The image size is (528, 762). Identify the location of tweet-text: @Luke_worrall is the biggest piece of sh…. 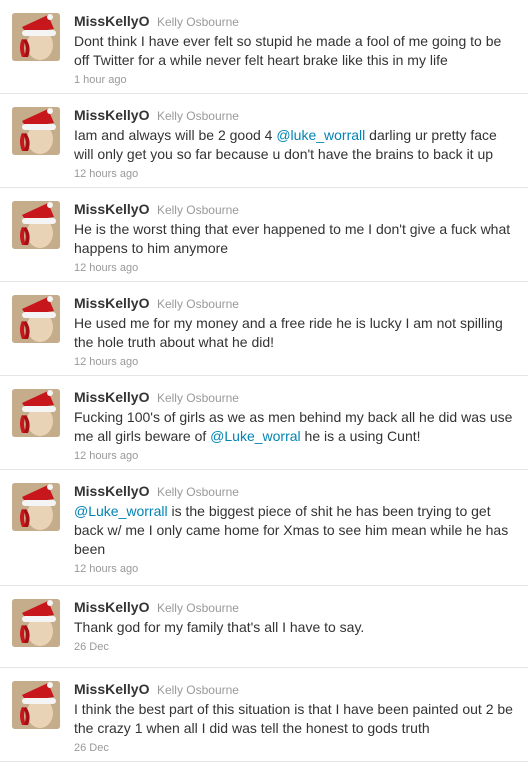
(291, 530).